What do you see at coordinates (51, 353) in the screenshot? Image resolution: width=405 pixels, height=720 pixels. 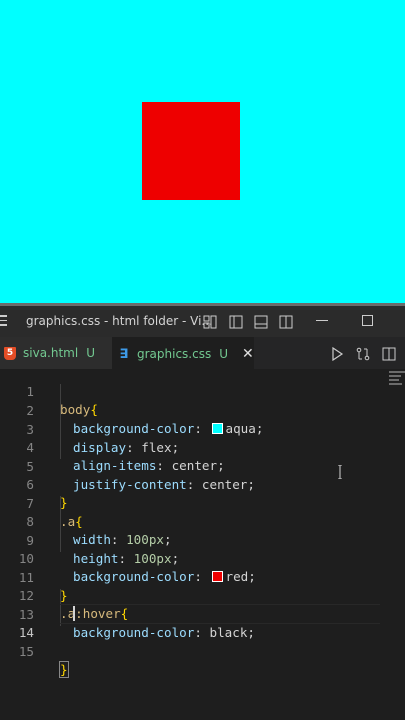 I see `tab-filename: siva.html` at bounding box center [51, 353].